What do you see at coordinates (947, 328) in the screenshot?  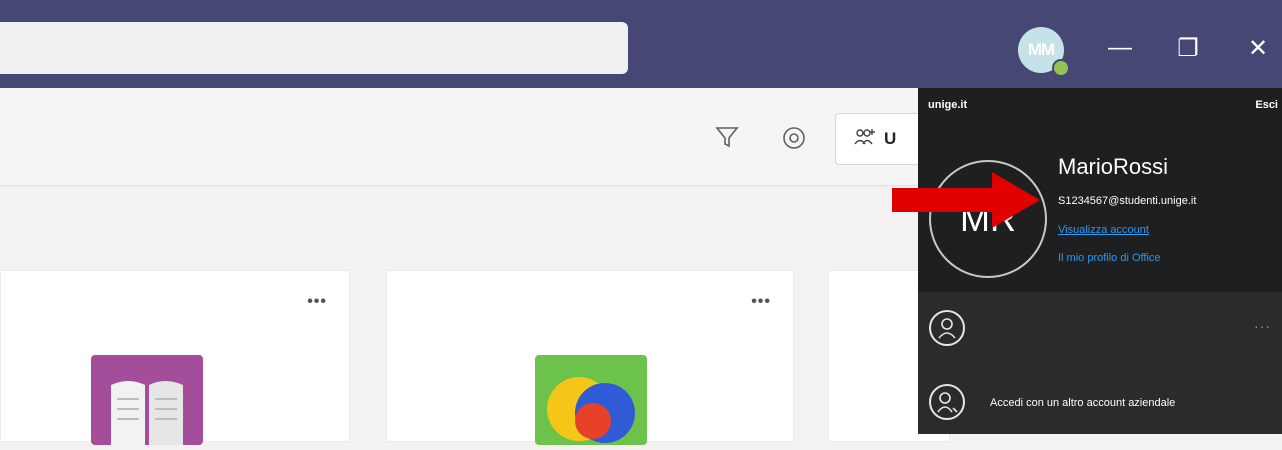 I see `person-icon` at bounding box center [947, 328].